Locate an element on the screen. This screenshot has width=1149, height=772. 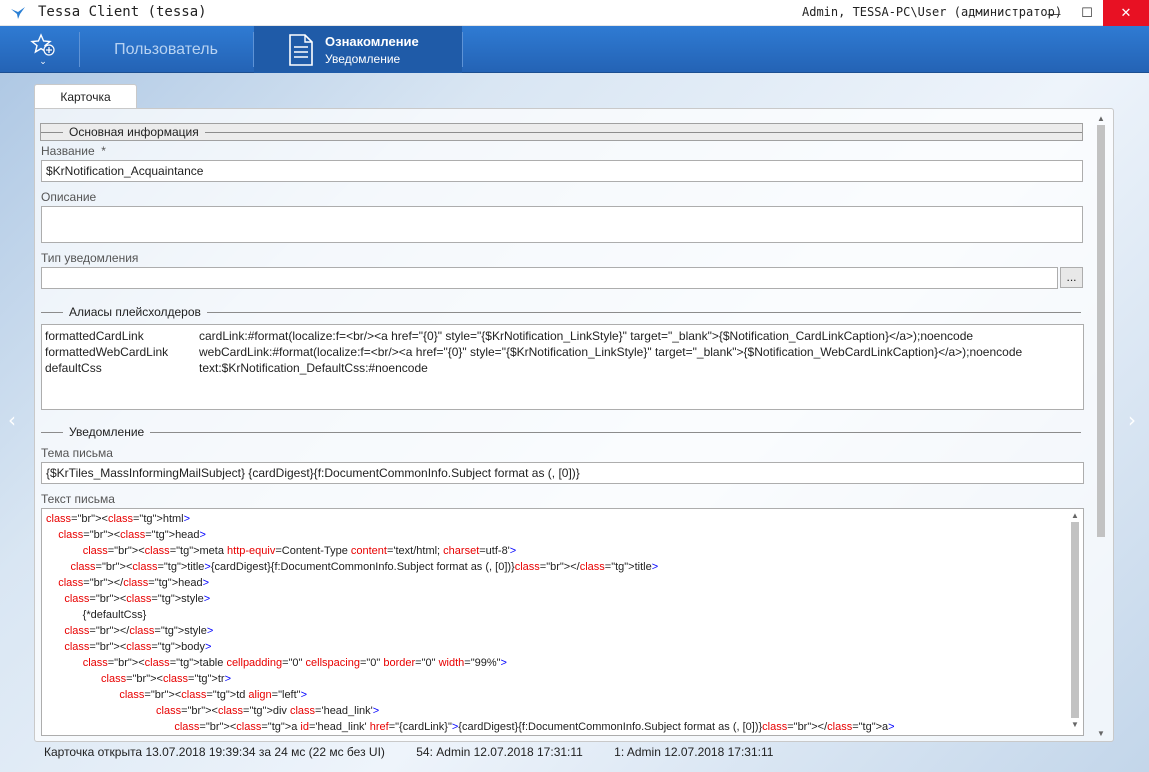
name-label: Название * is located at coordinates (73, 151).